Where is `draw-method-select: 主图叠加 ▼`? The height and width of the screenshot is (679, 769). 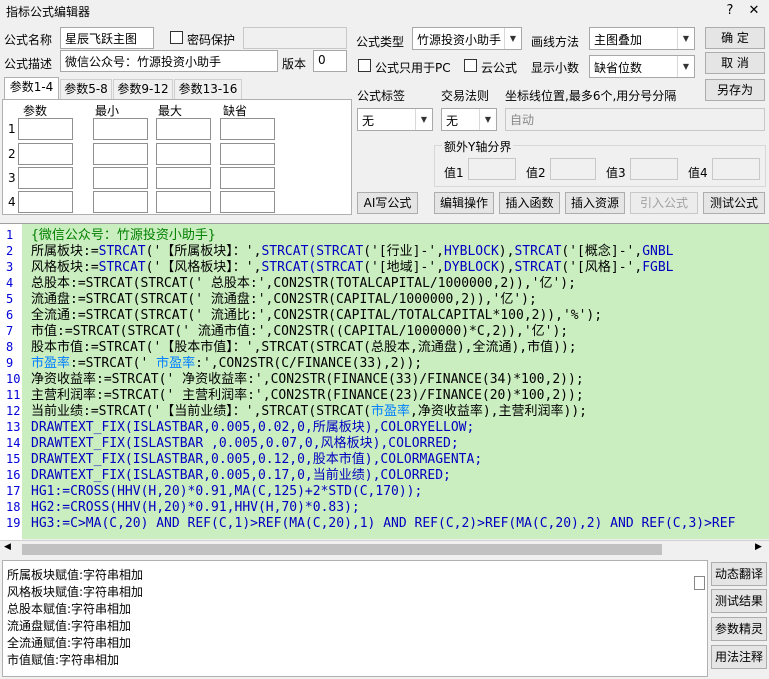
draw-method-select: 主图叠加 ▼ is located at coordinates (642, 38).